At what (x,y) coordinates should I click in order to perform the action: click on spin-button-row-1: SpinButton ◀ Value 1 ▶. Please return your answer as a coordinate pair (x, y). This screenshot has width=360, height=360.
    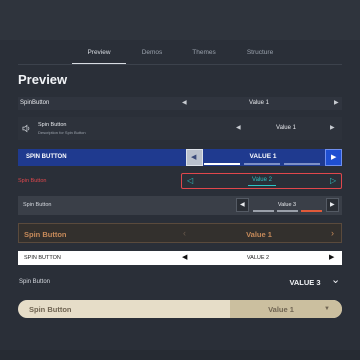
    Looking at the image, I should click on (180, 103).